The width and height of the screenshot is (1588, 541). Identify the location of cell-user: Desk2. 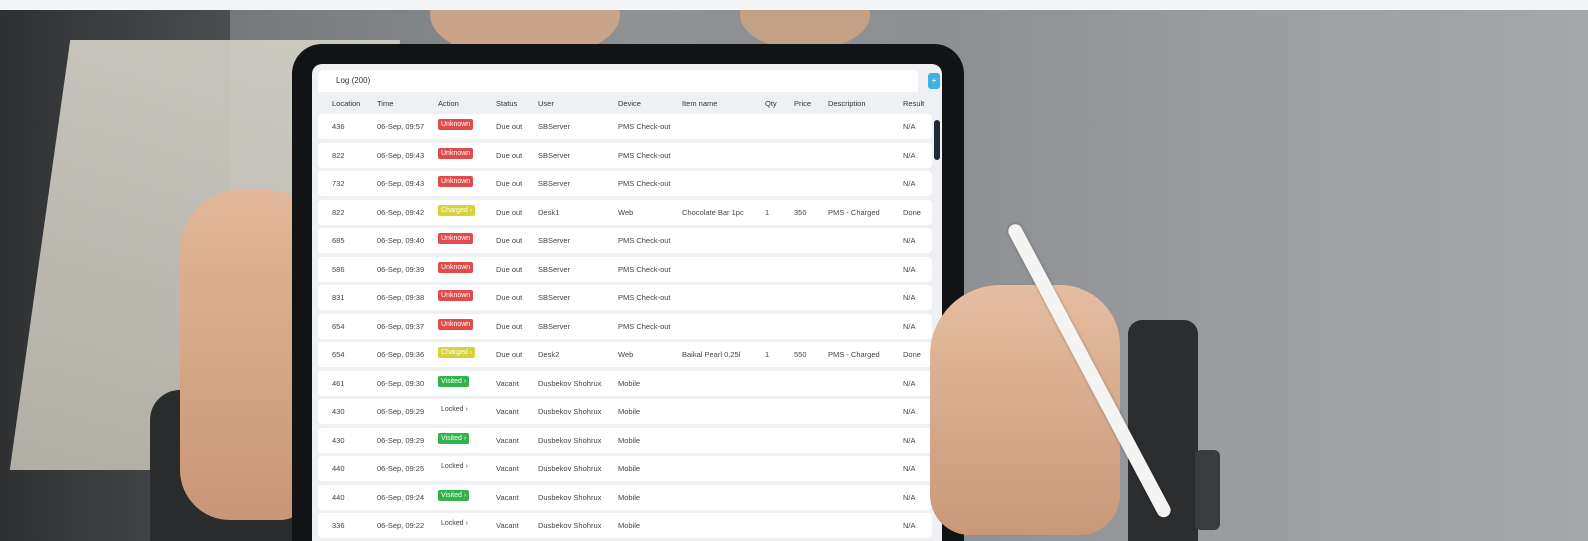
(549, 354).